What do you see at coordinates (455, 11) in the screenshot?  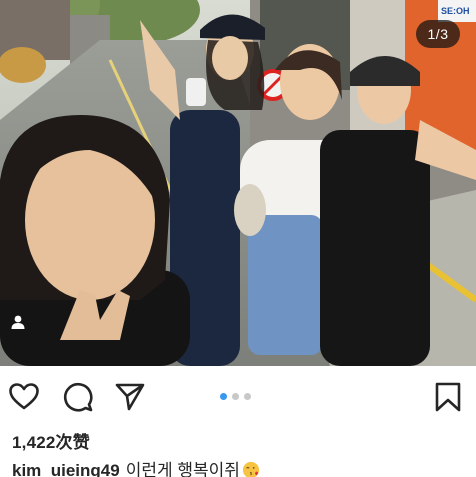 I see `storefront-sign: SE:OH` at bounding box center [455, 11].